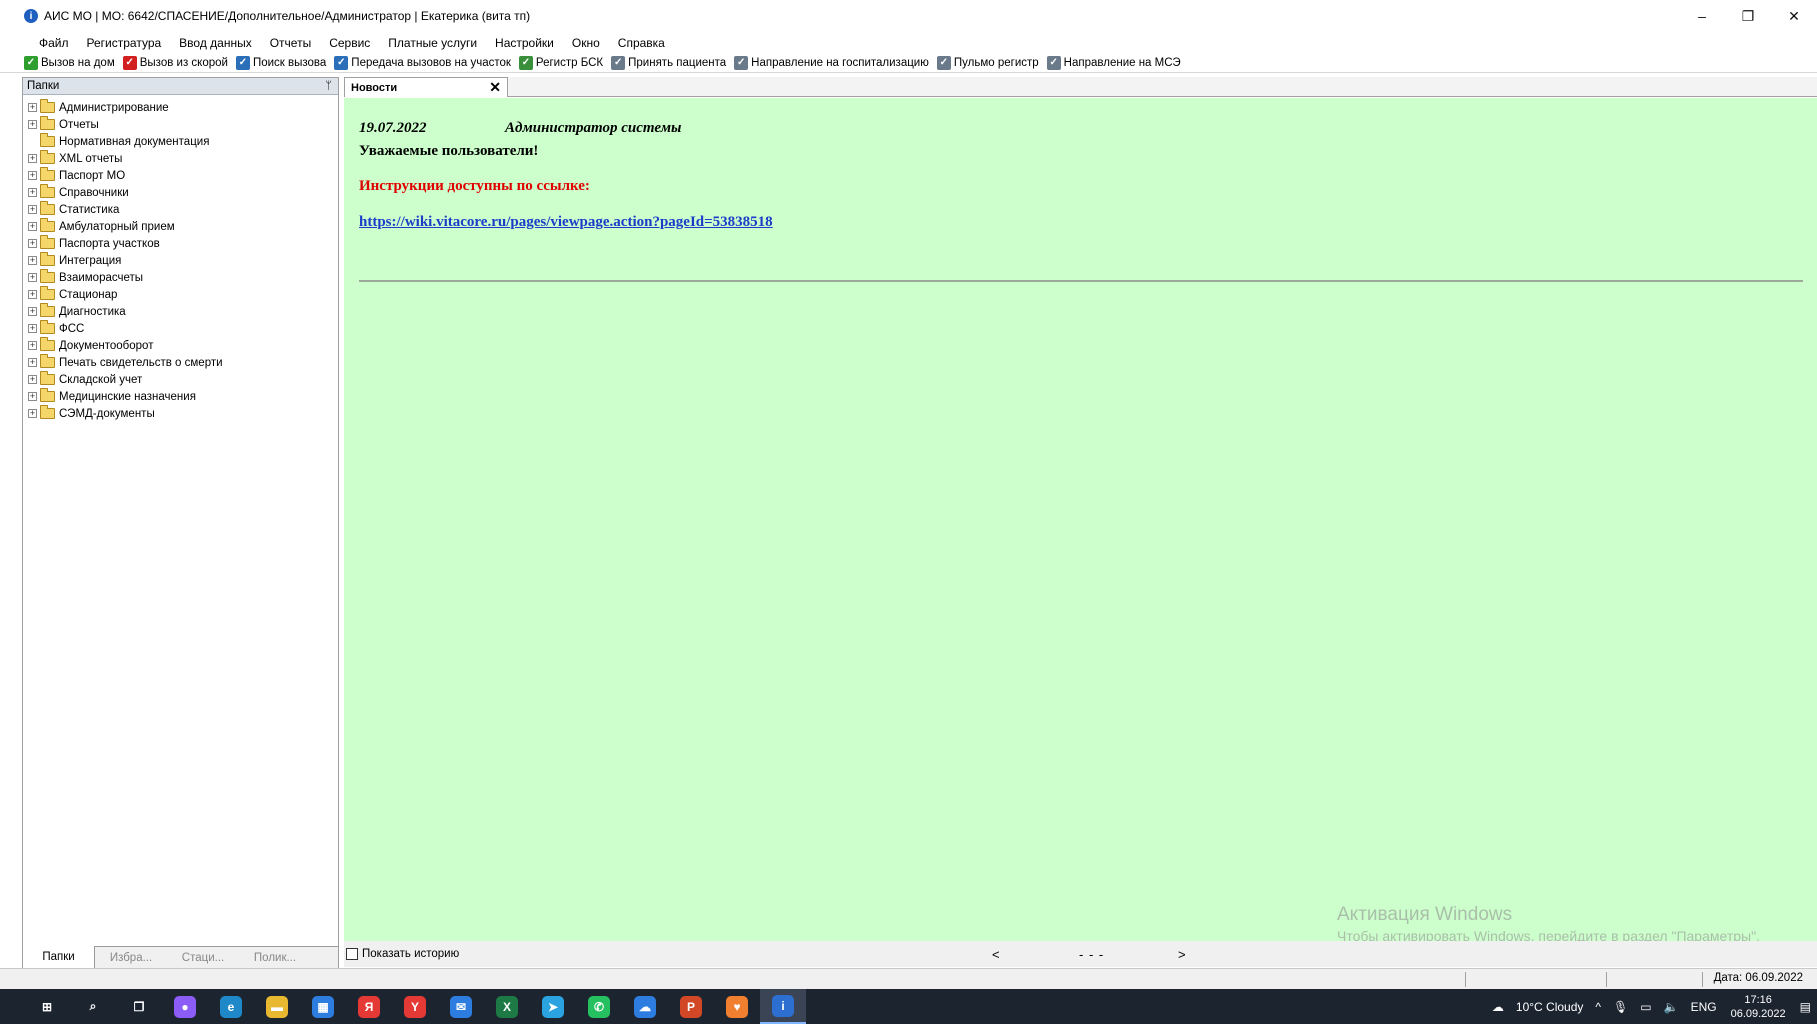  I want to click on clock: 17:16 06.09.2022, so click(1758, 1007).